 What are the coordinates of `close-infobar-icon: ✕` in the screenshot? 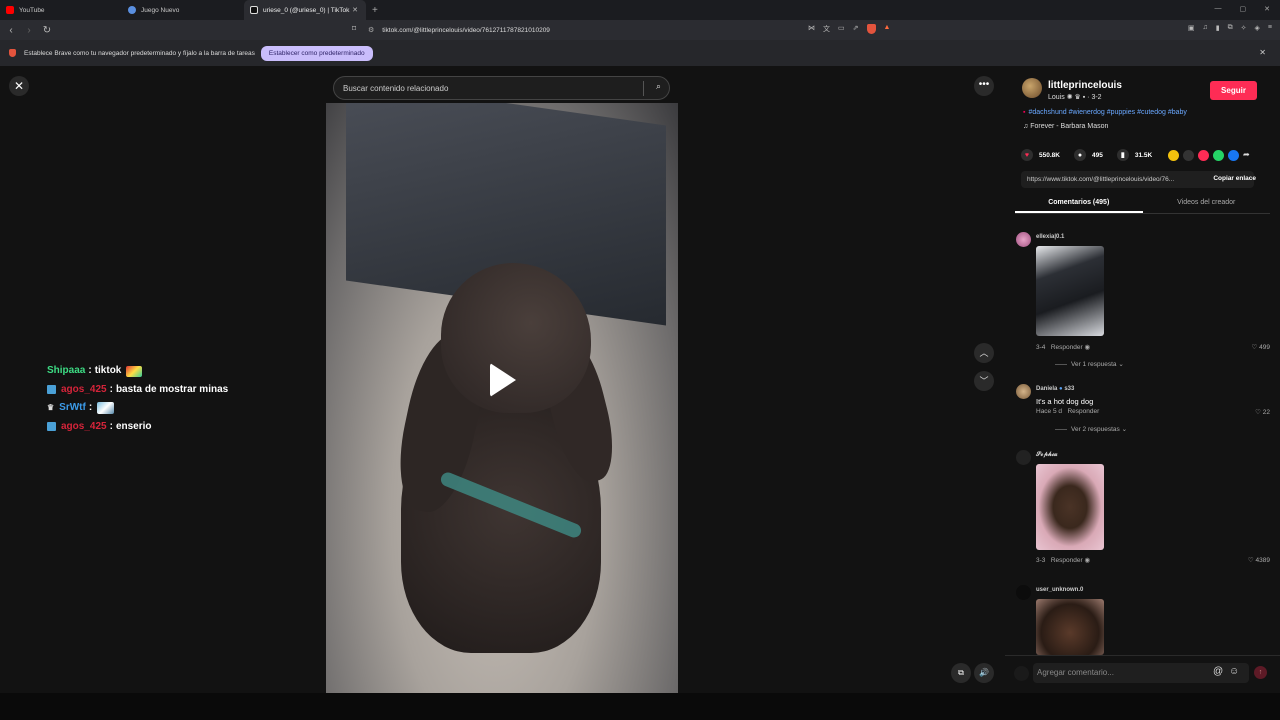 It's located at (1262, 52).